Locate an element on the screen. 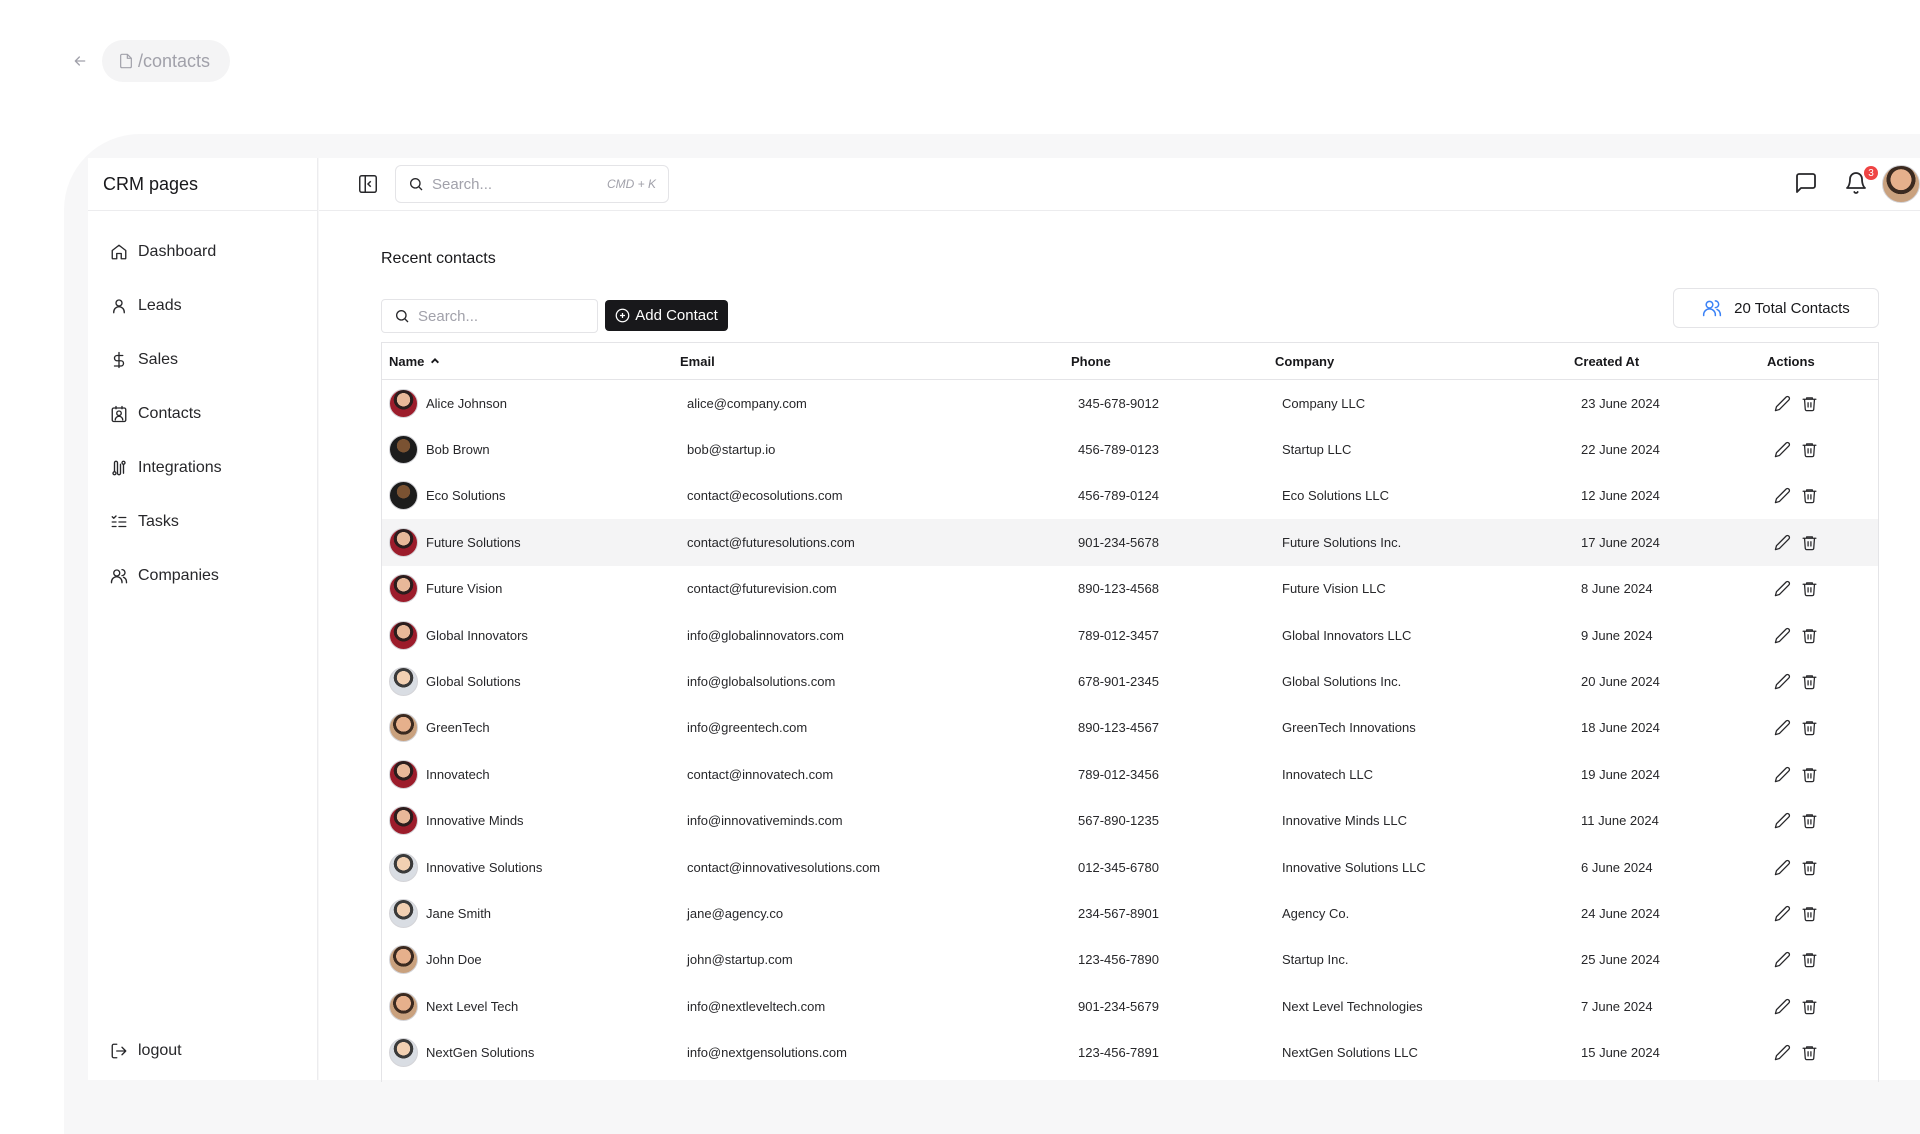 The height and width of the screenshot is (1134, 1920). email-cell: jane@agency.co is located at coordinates (735, 913).